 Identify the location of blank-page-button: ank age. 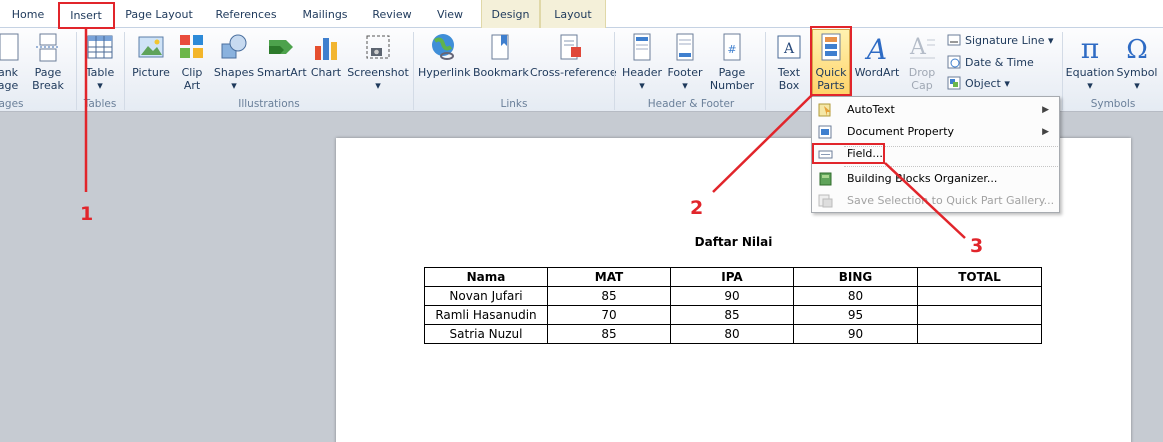
(11, 63).